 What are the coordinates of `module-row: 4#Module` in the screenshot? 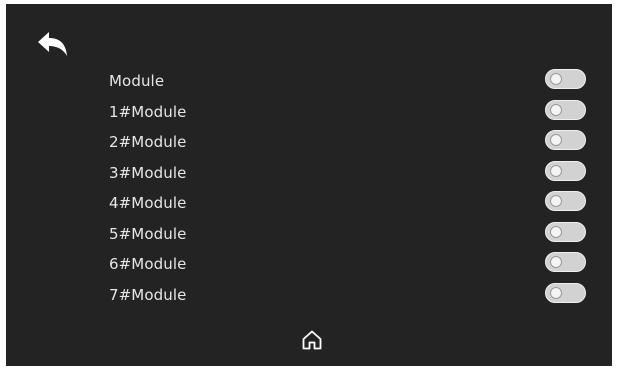 It's located at (309, 203).